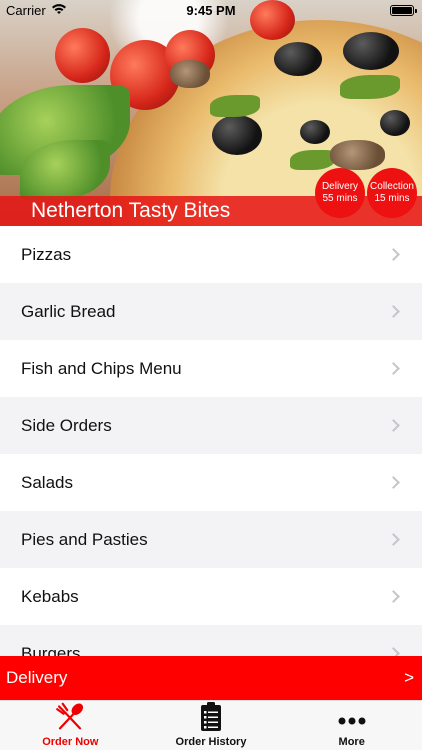  I want to click on delivery-time-badge: Delivery 55 mins, so click(340, 193).